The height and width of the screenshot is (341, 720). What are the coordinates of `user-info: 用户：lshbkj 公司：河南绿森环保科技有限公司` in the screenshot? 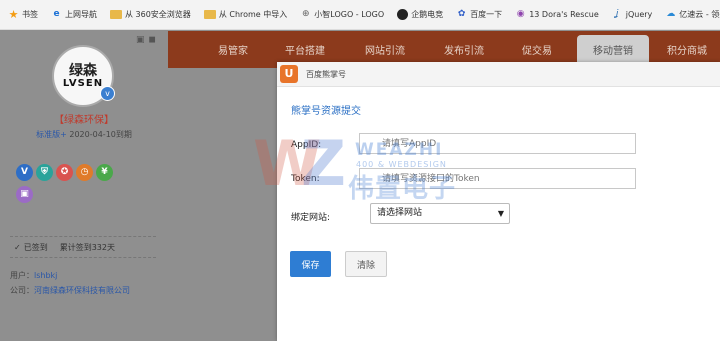 It's located at (70, 283).